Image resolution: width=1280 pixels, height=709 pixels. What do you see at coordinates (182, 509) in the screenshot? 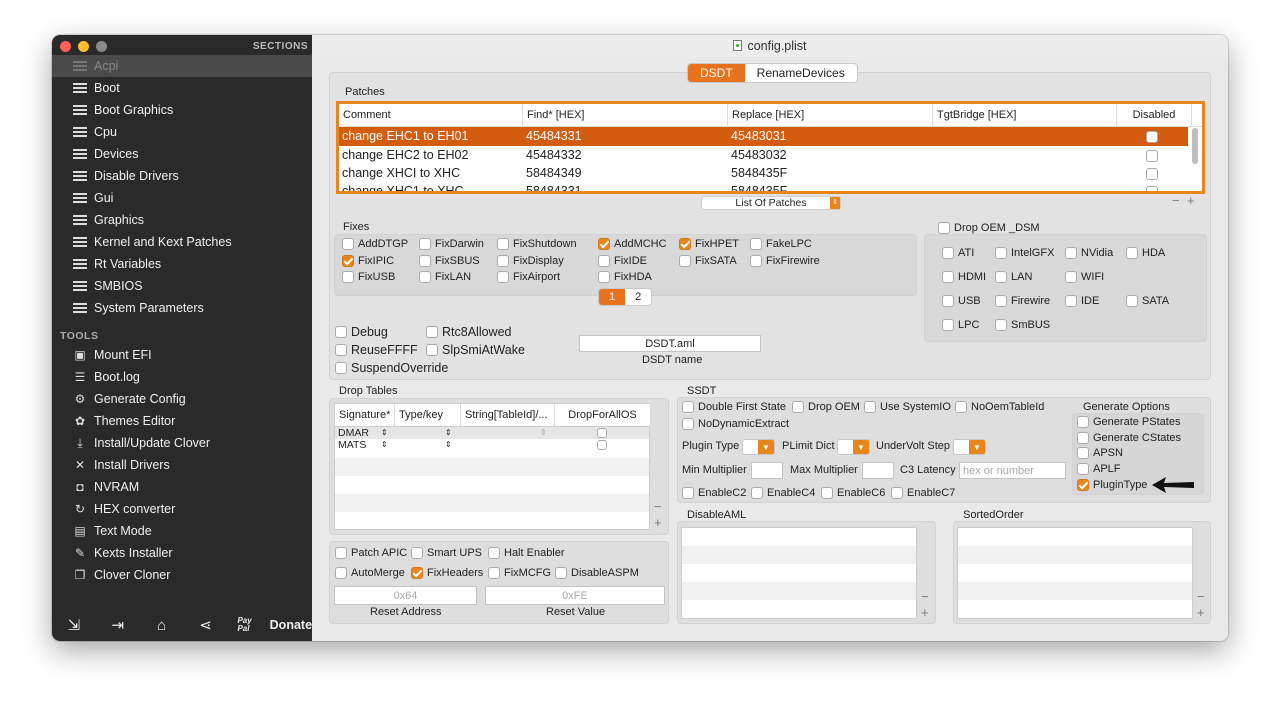
I see `tool-hex-converter: ↻ HEX converter` at bounding box center [182, 509].